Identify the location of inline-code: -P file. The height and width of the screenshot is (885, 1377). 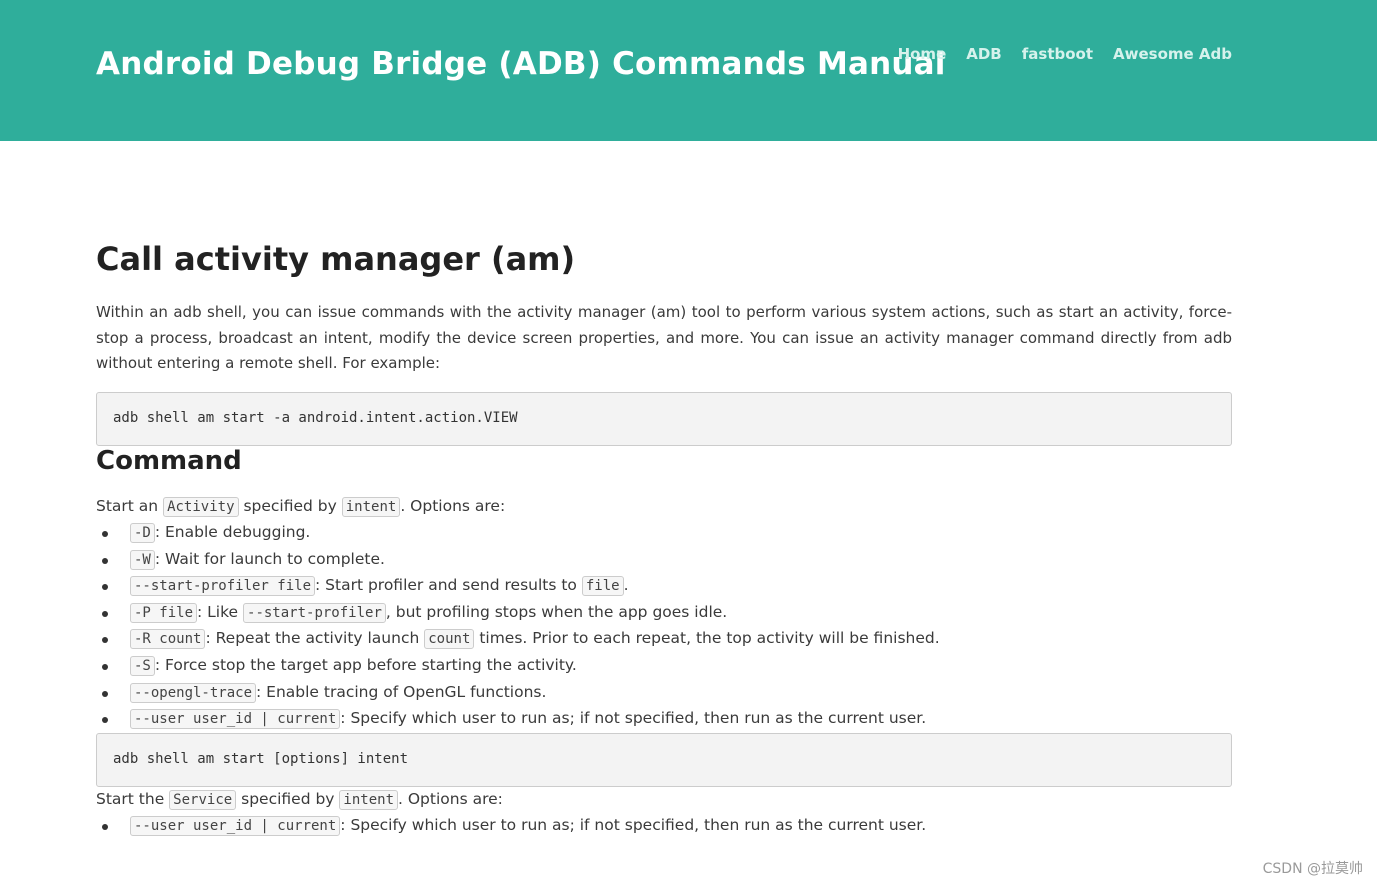
(164, 612).